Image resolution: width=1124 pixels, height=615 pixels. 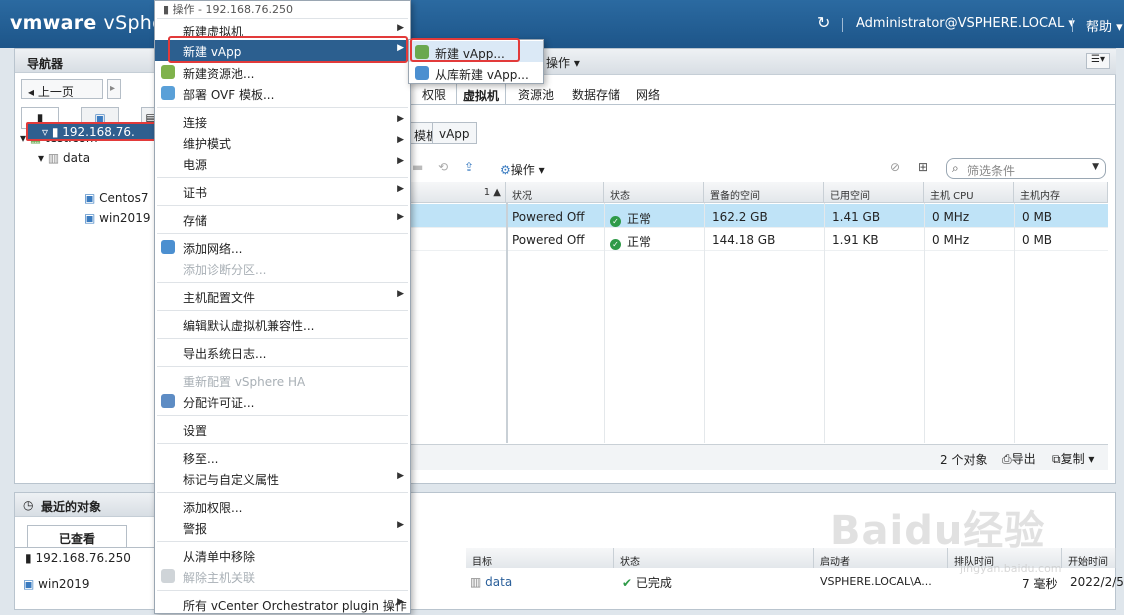 I want to click on copy-button: ⧉复制 ▾, so click(x=1073, y=458).